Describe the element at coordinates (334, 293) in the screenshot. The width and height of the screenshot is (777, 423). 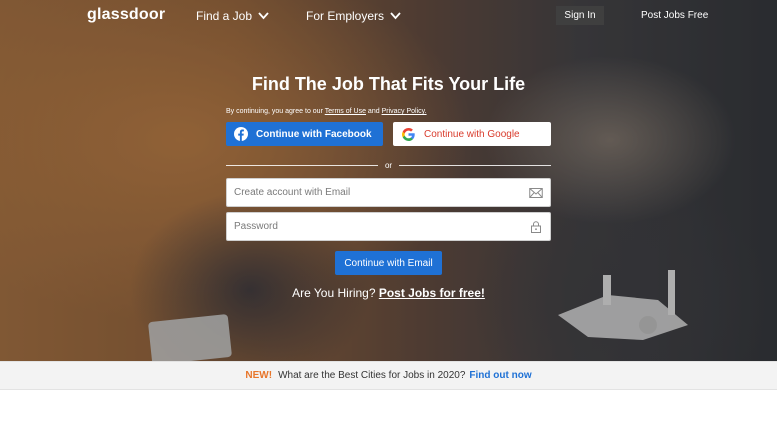
I see `hiring-prefix: Are You Hiring?` at that location.